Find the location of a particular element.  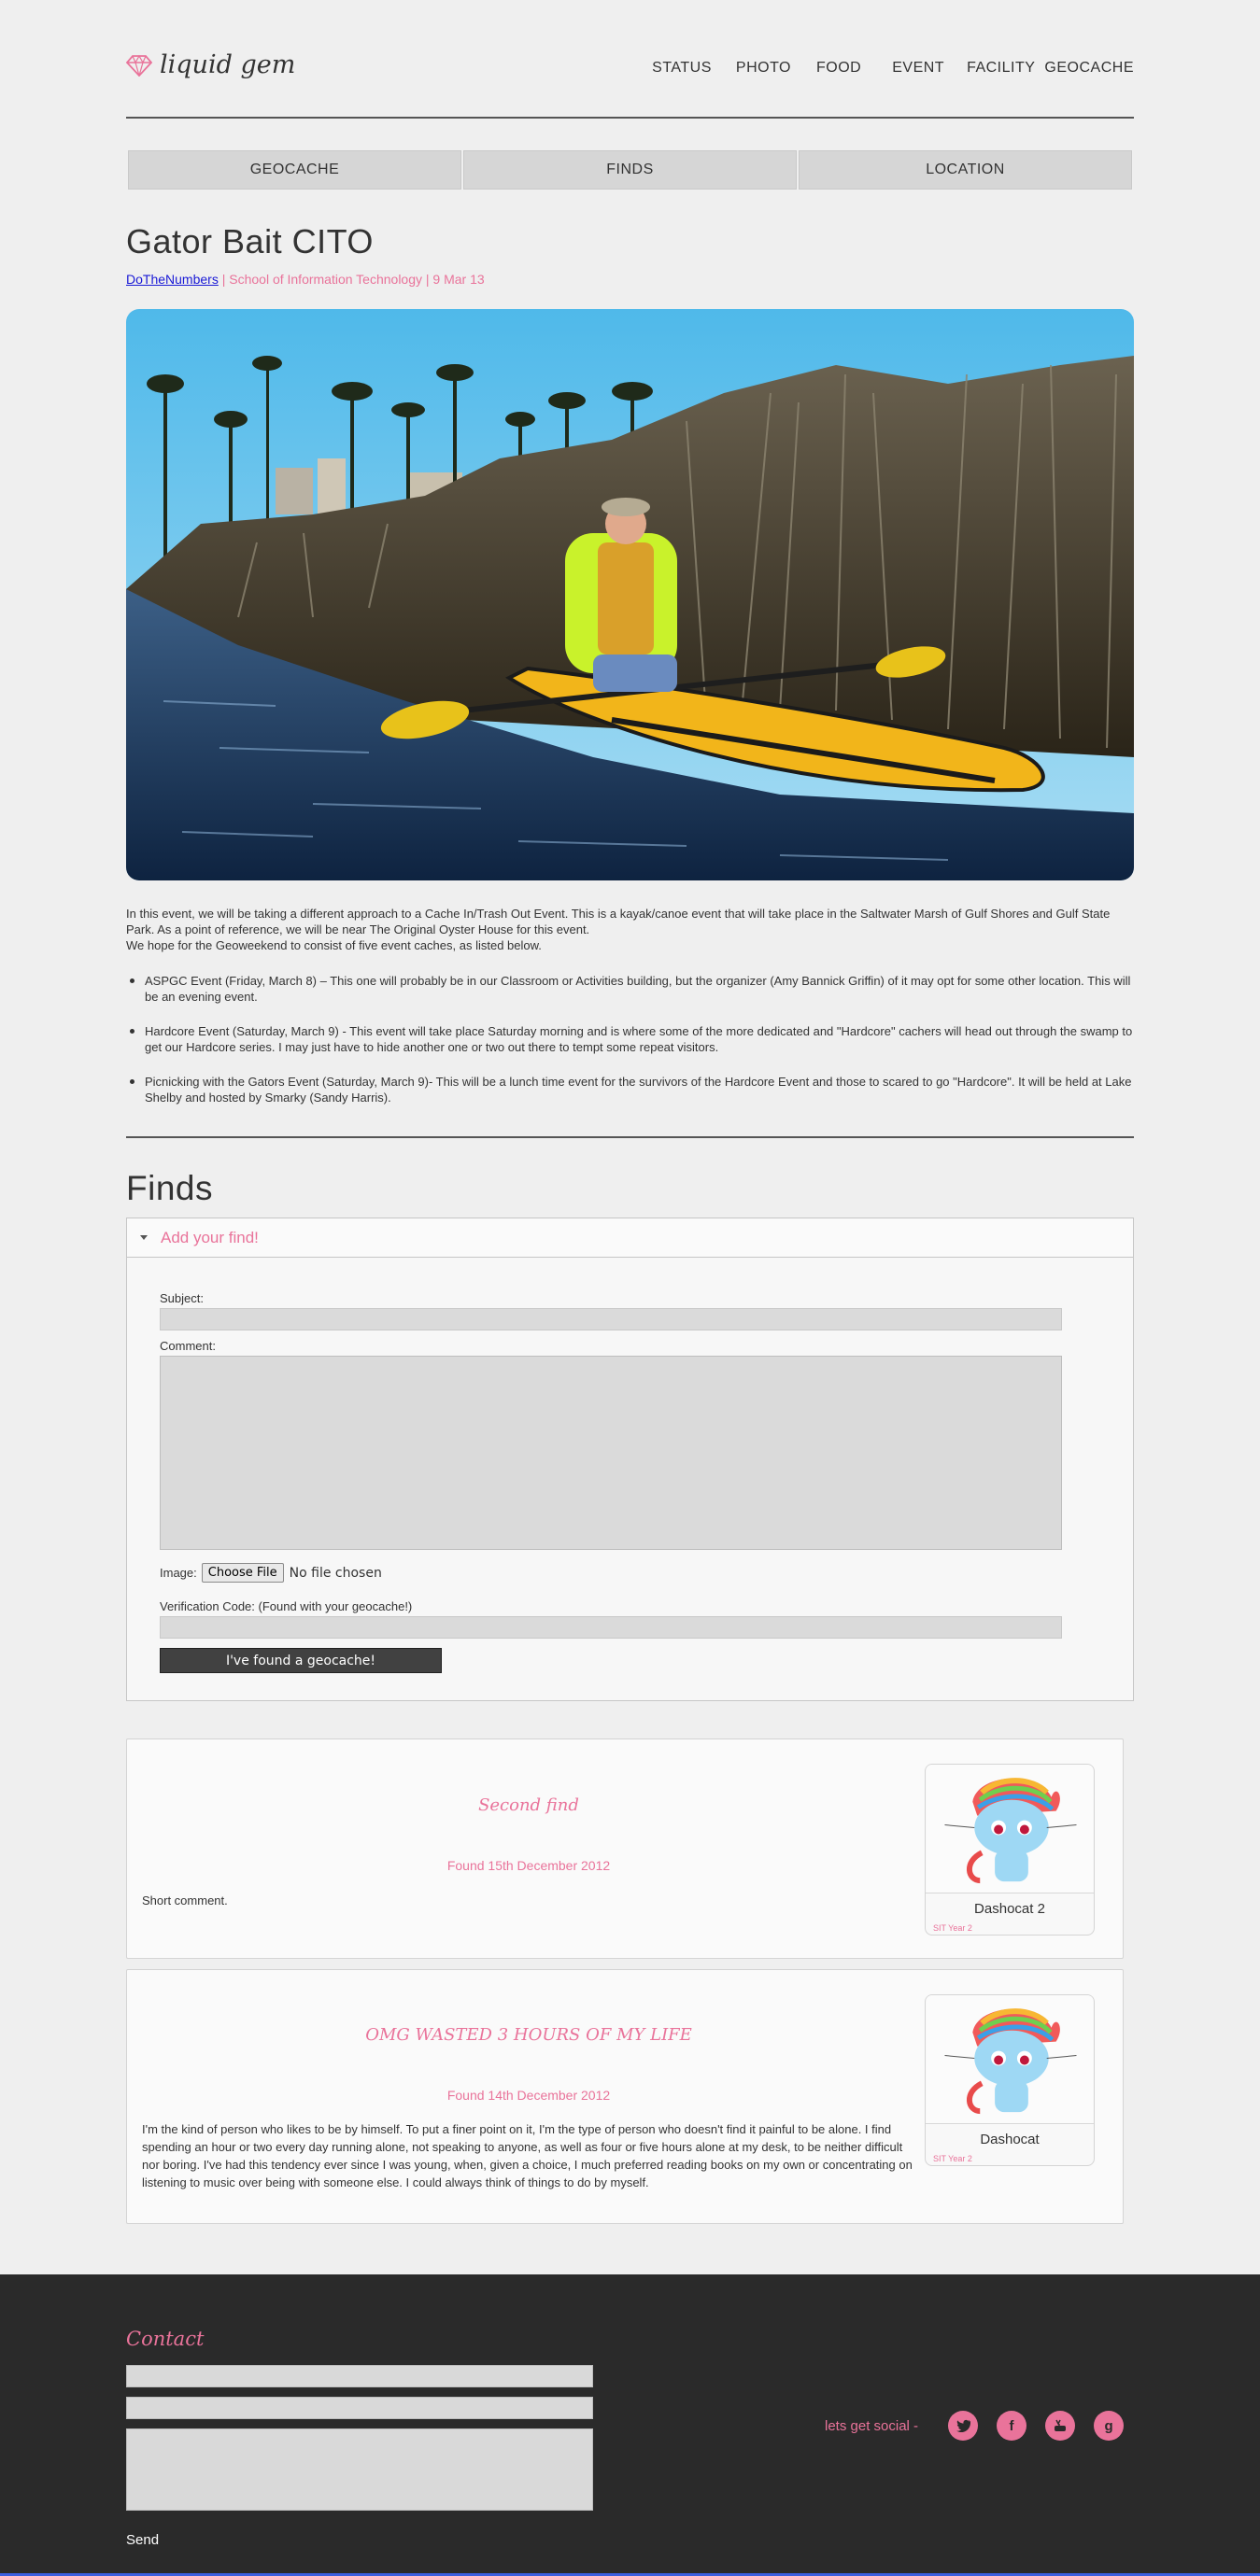

nav-geocache: GEOCACHE is located at coordinates (1089, 68).